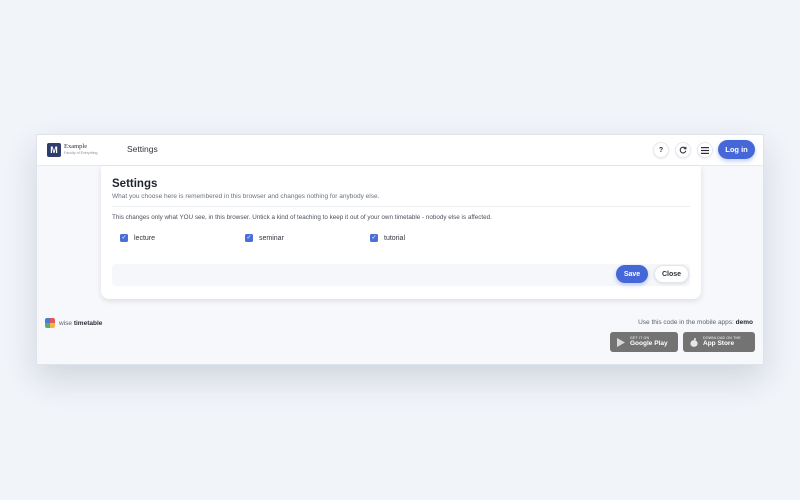 The image size is (800, 500). I want to click on menu-button, so click(705, 150).